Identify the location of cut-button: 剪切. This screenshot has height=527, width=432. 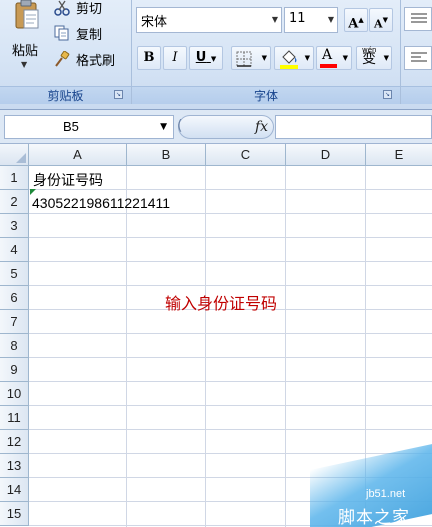
(91, 11).